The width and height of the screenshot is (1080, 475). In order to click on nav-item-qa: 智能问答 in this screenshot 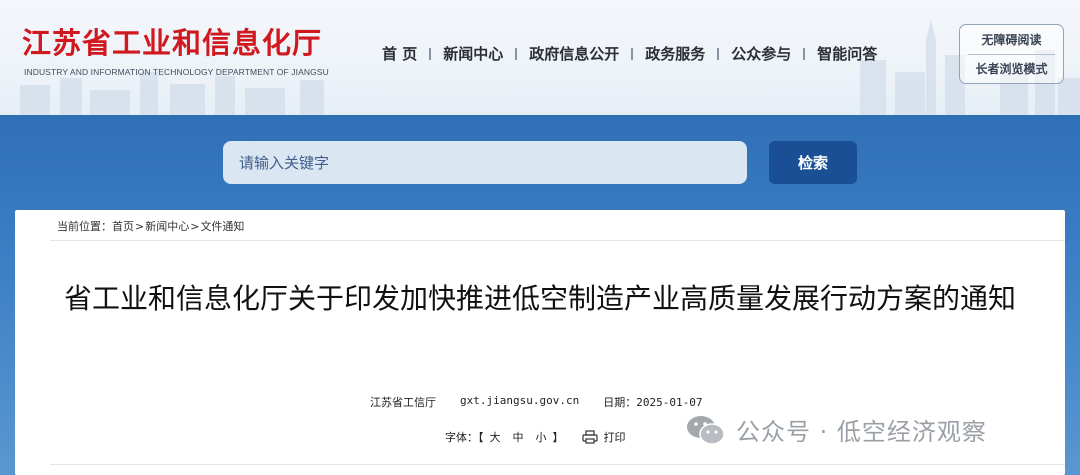, I will do `click(847, 54)`.